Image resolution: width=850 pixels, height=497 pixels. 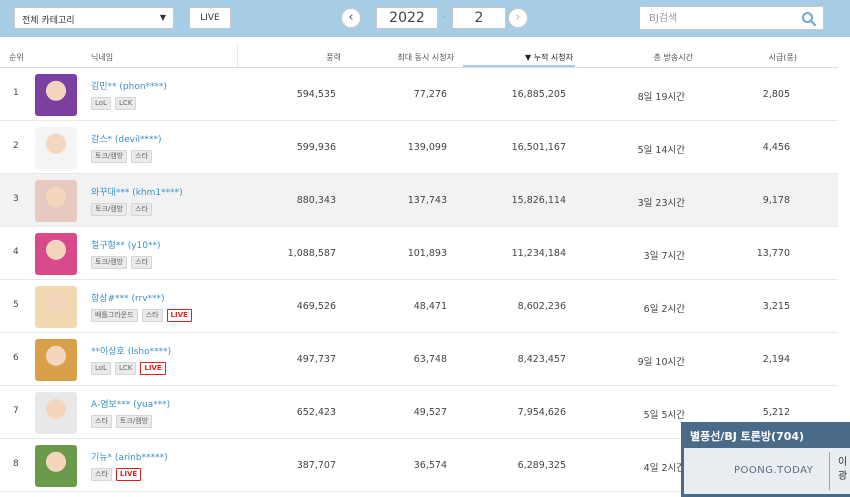 I want to click on bj-search-input, so click(x=719, y=18).